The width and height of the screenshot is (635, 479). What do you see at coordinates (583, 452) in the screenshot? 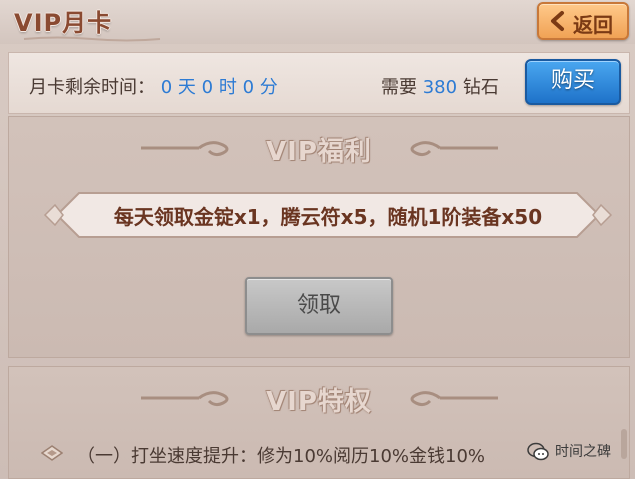
I see `watermark-text: 时间之碑` at bounding box center [583, 452].